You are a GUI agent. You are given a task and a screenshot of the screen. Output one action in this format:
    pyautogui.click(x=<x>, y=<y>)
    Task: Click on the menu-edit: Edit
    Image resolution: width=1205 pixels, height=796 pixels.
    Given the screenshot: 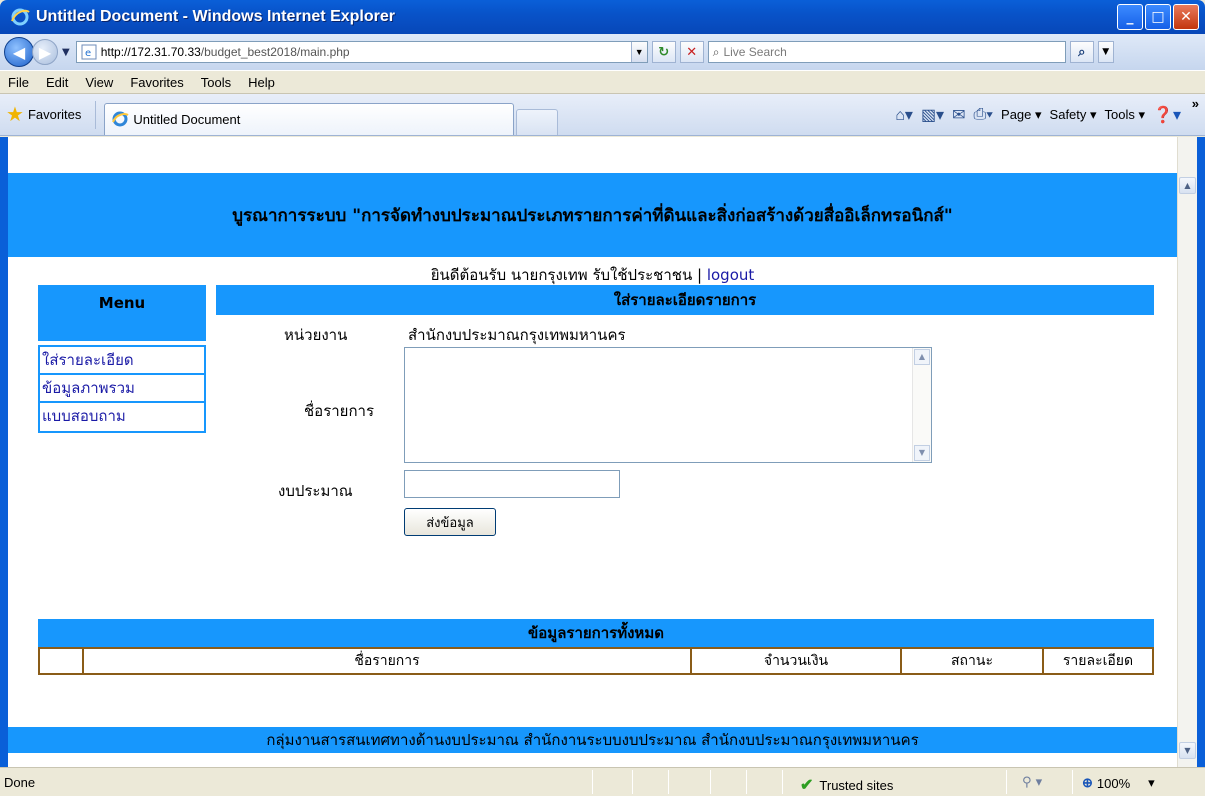 What is the action you would take?
    pyautogui.click(x=57, y=82)
    